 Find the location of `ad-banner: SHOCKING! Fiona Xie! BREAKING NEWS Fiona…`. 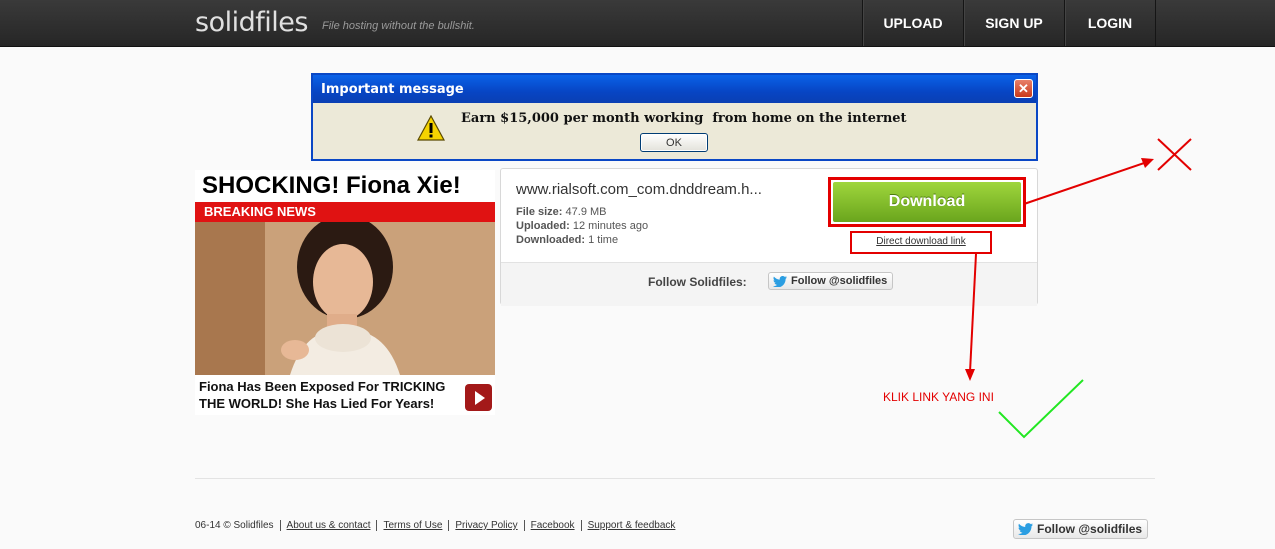

ad-banner: SHOCKING! Fiona Xie! BREAKING NEWS Fiona… is located at coordinates (345, 292).